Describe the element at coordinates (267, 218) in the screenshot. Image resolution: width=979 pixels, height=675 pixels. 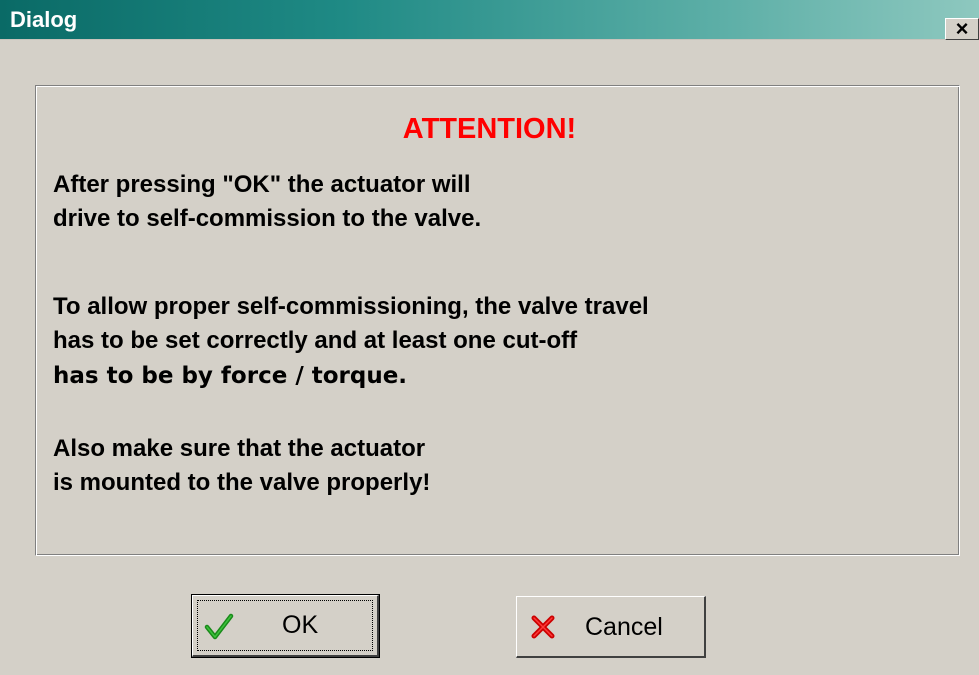
I see `message-line-2: drive to self-commission to the valve.` at that location.